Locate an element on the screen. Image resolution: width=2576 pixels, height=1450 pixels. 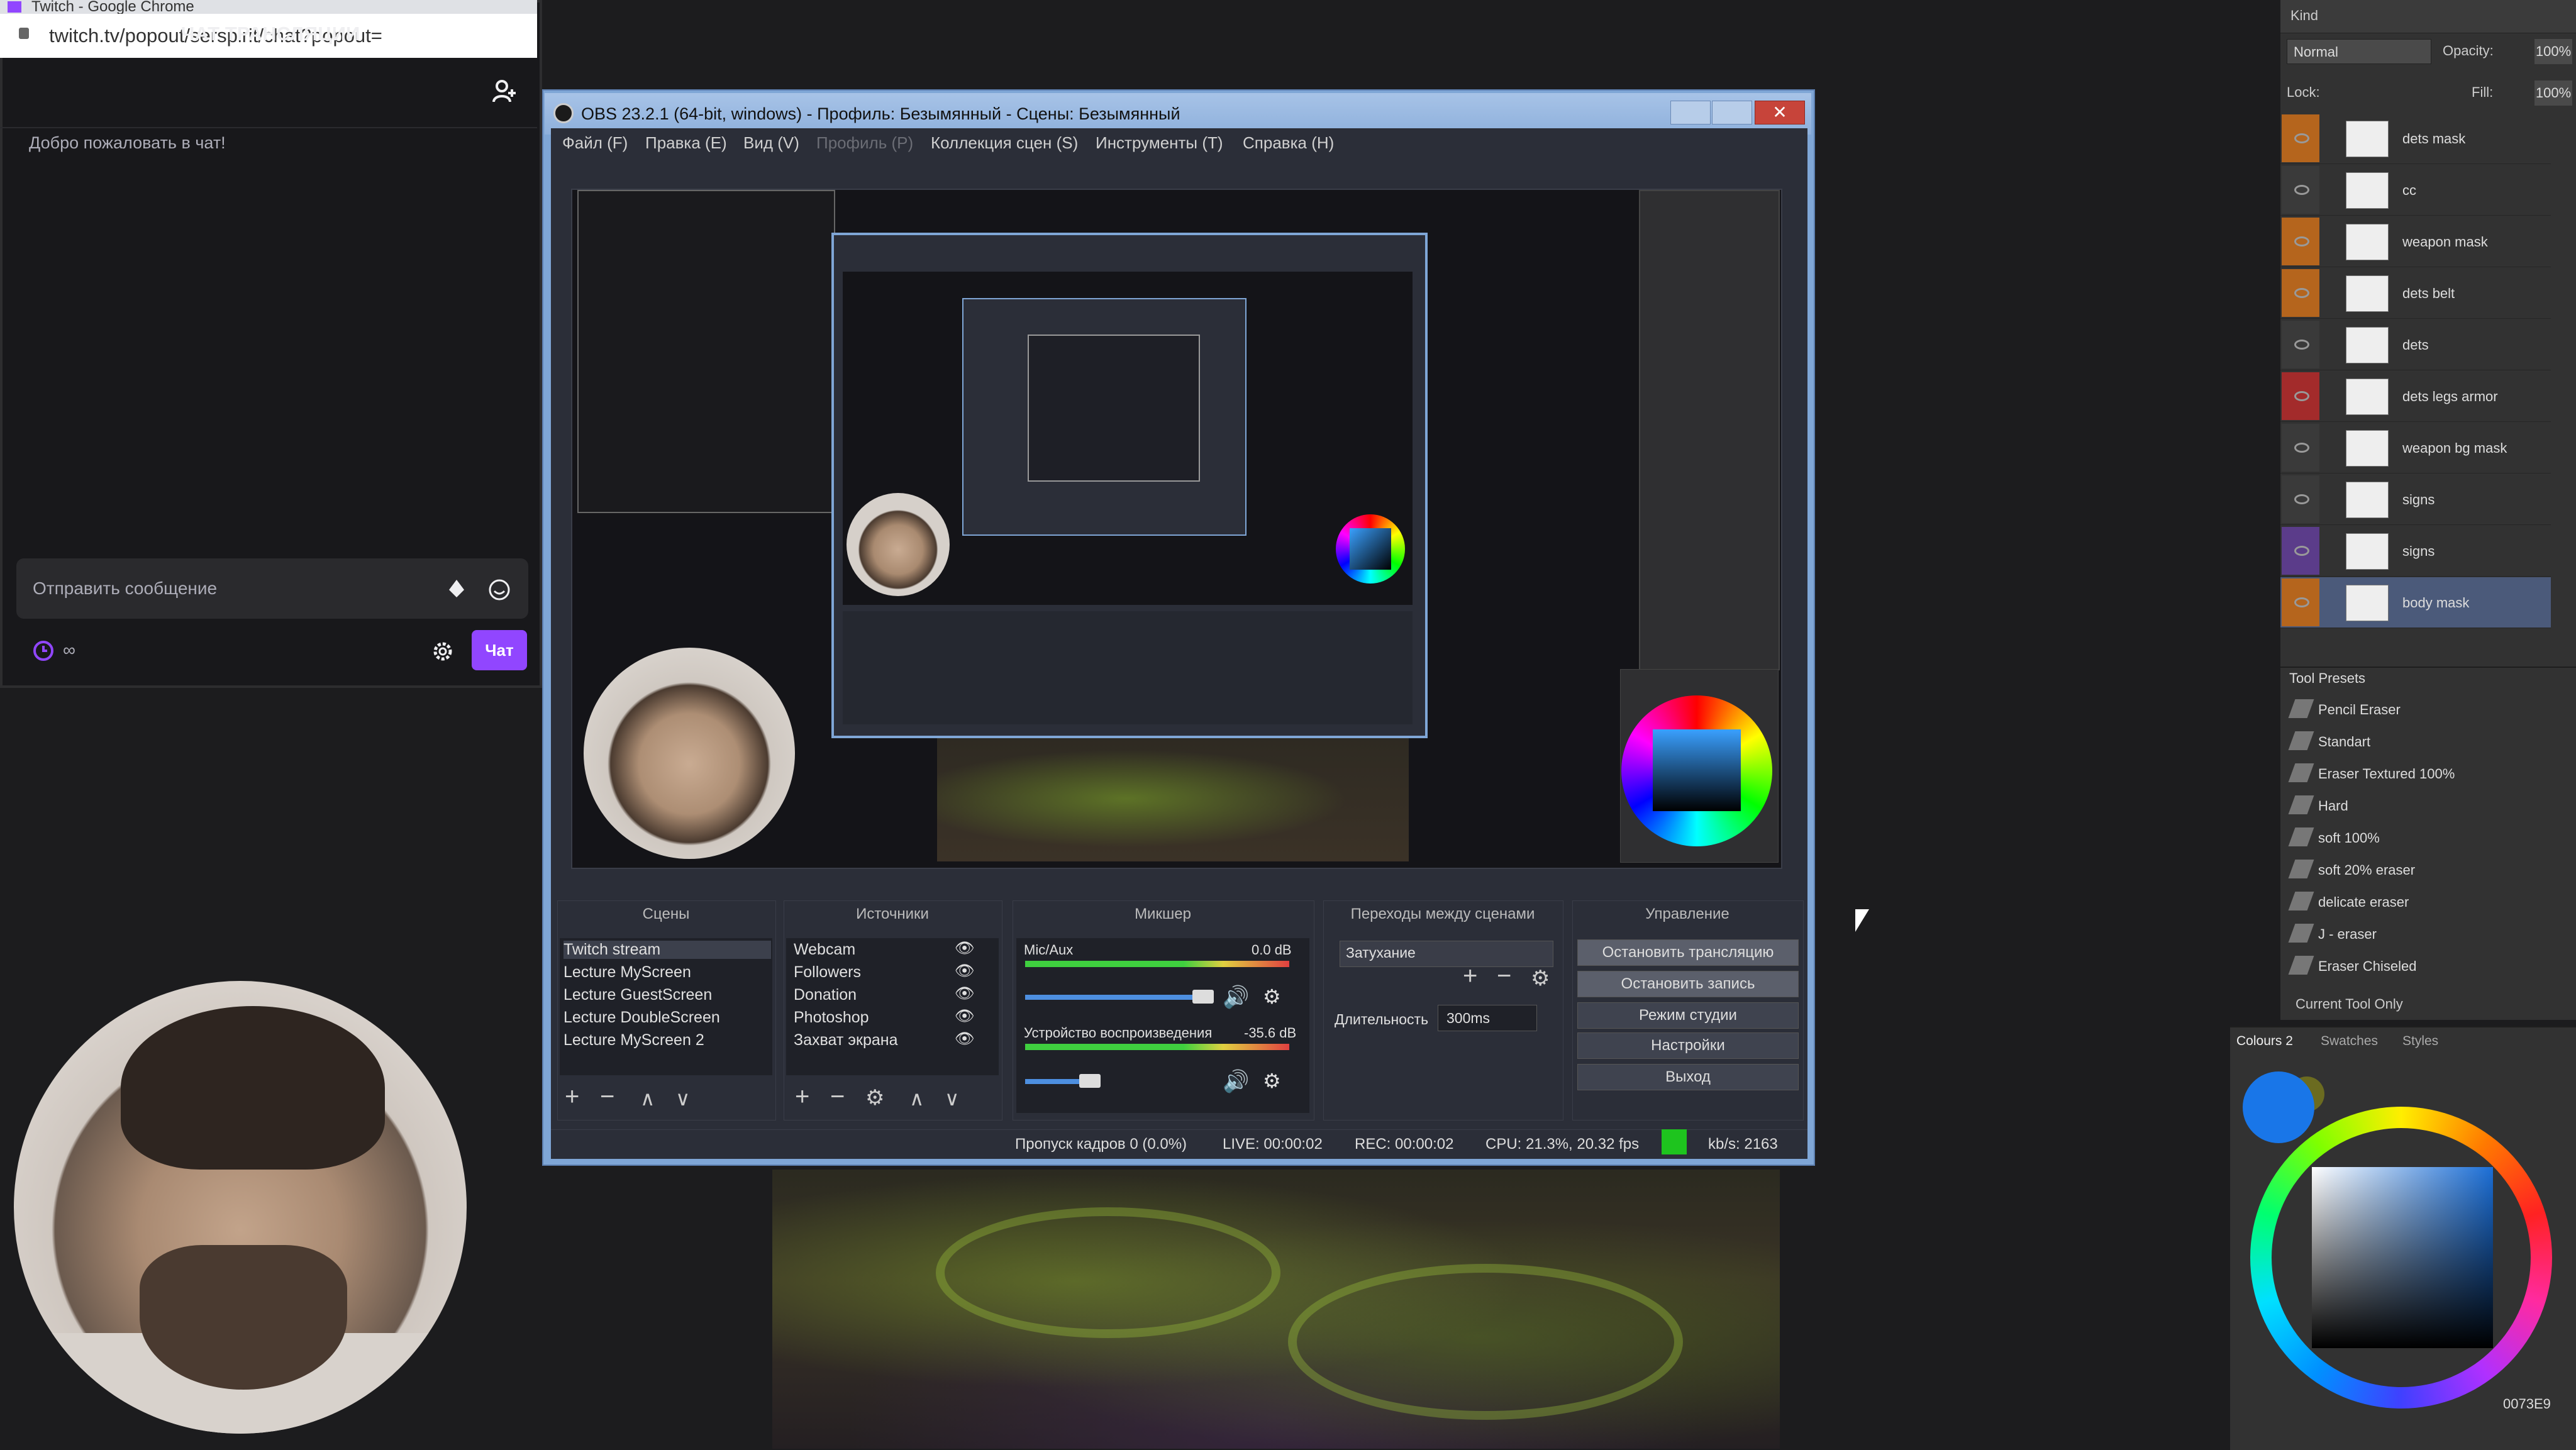
source-settings-gear-icon: ⚙ is located at coordinates (874, 1097).